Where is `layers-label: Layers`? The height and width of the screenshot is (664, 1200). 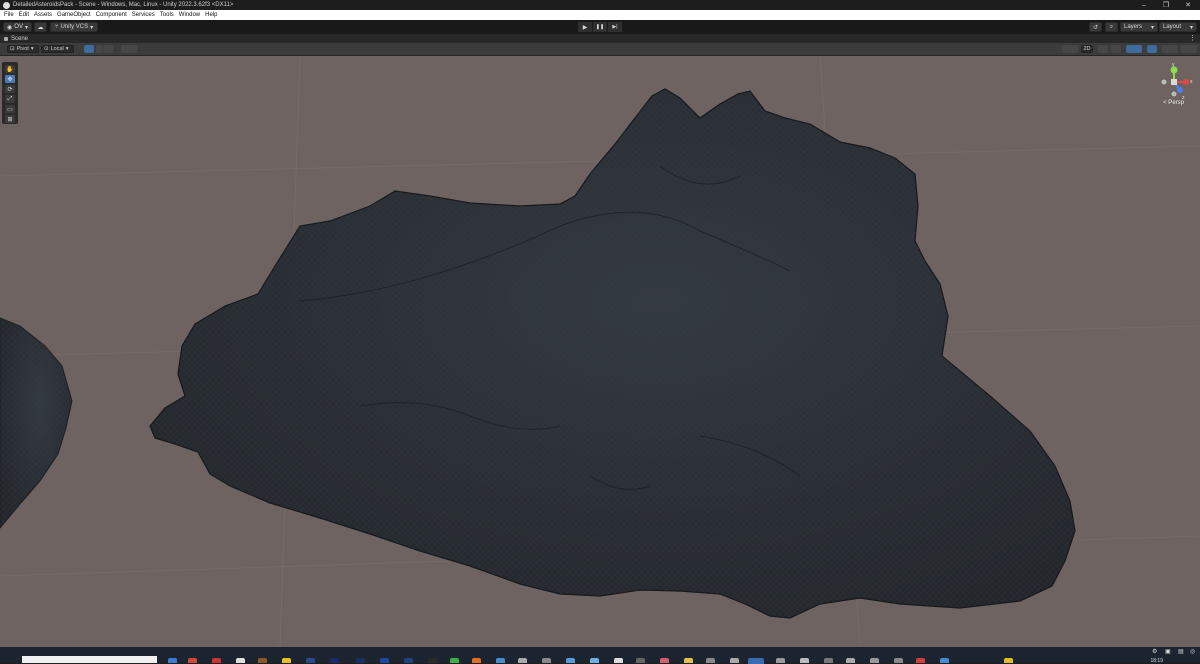 layers-label: Layers is located at coordinates (1133, 27).